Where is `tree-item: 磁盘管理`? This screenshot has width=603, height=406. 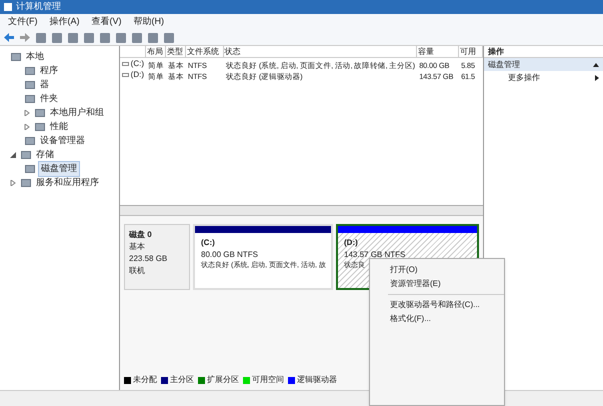 tree-item: 磁盘管理 is located at coordinates (59, 169).